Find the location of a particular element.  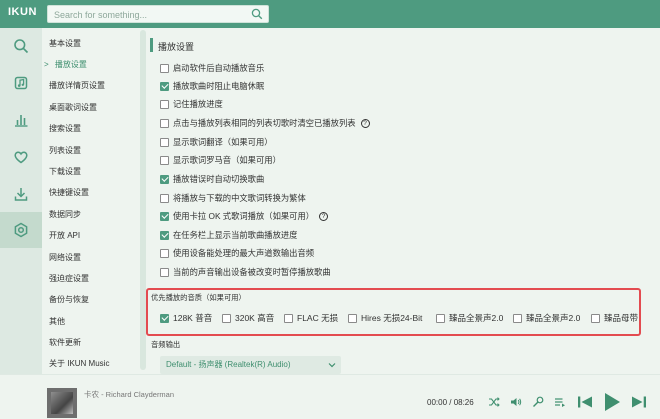

option-lyric-translation: 显示歌词翻译（如果可用） is located at coordinates (216, 142).